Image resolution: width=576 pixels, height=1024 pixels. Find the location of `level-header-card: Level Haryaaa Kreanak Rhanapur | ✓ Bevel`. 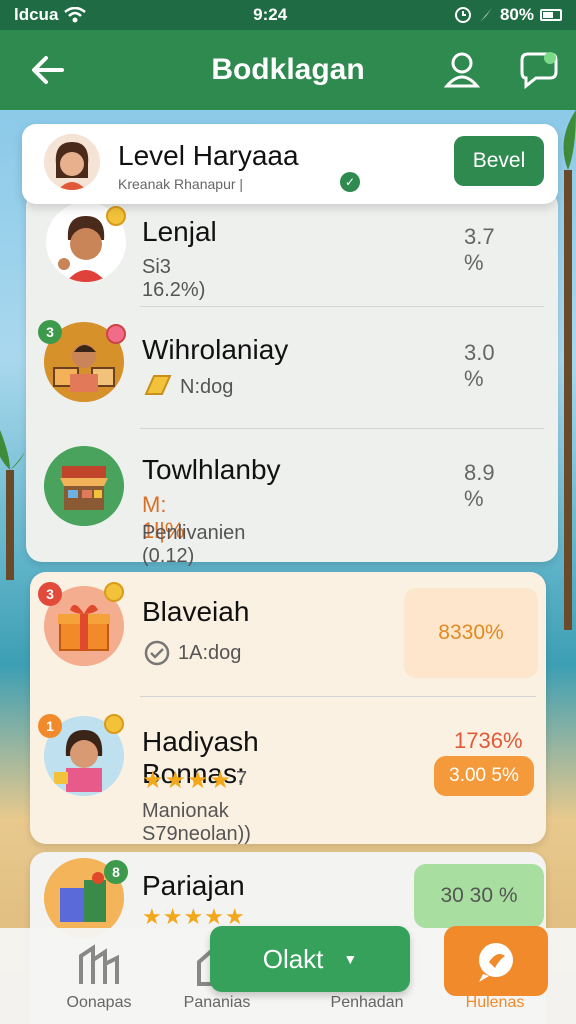

level-header-card: Level Haryaaa Kreanak Rhanapur | ✓ Bevel is located at coordinates (290, 164).